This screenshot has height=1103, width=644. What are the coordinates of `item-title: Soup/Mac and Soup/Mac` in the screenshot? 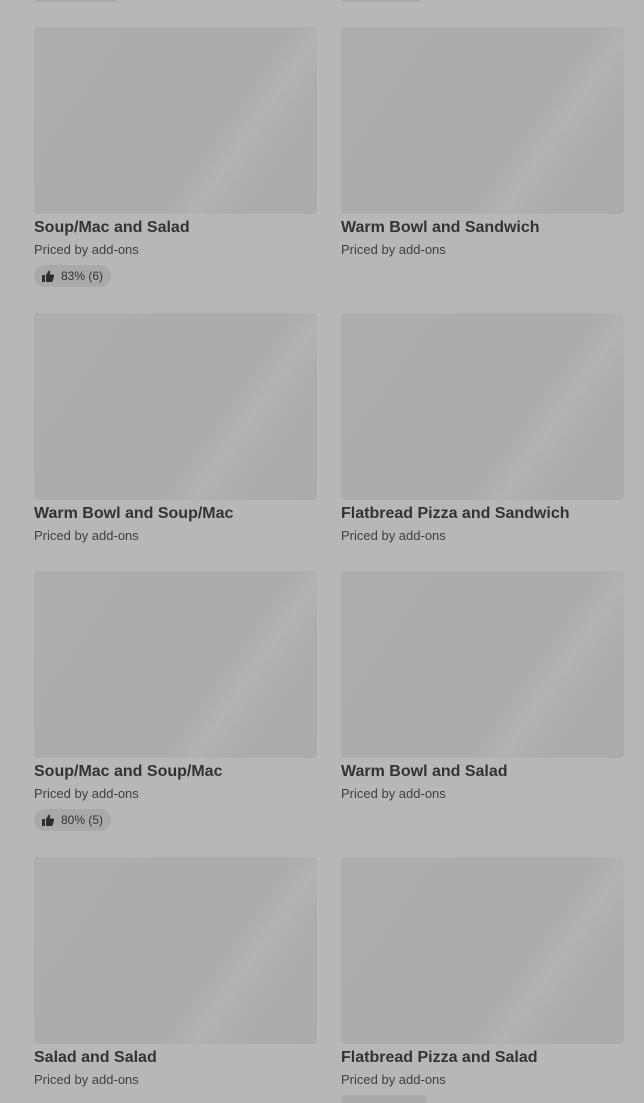 It's located at (128, 771).